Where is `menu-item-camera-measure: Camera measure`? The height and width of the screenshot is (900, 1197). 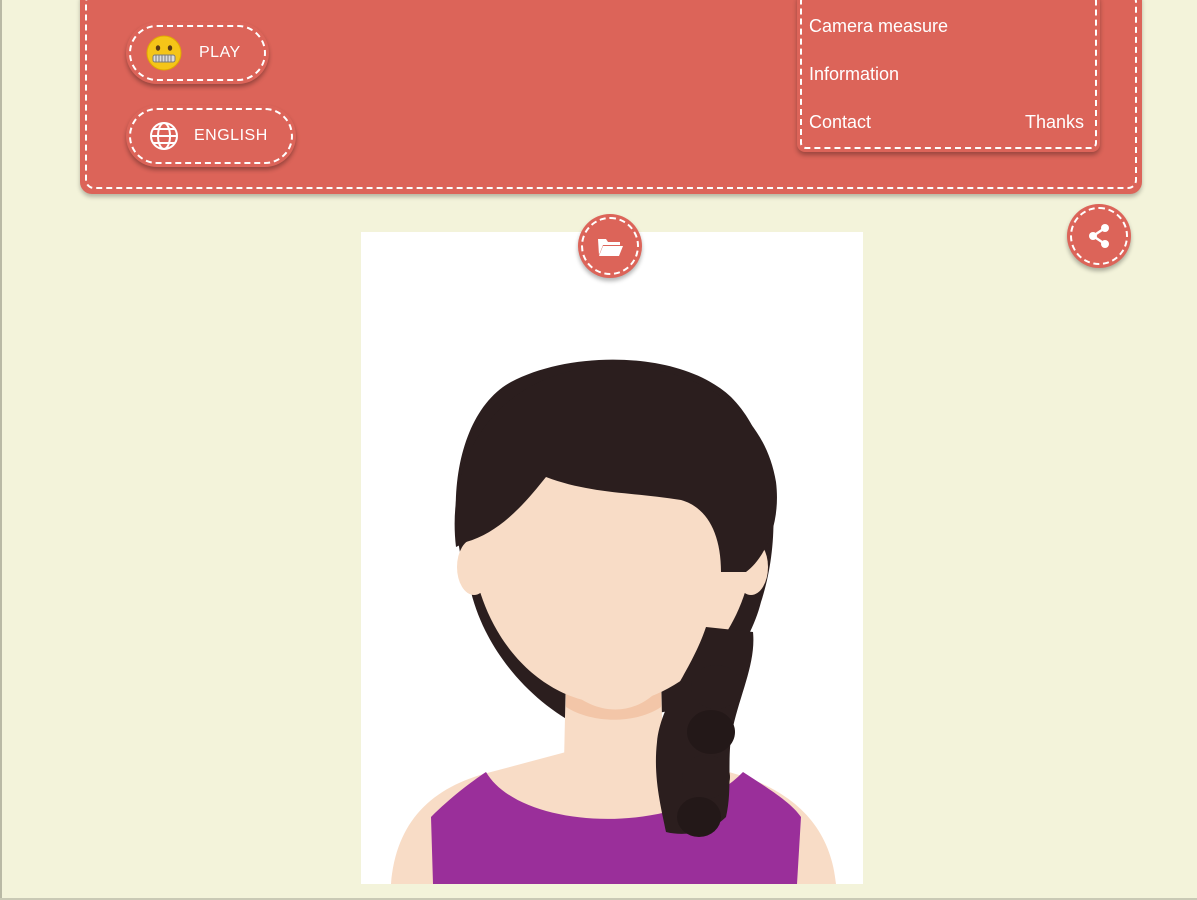
menu-item-camera-measure: Camera measure is located at coordinates (878, 26).